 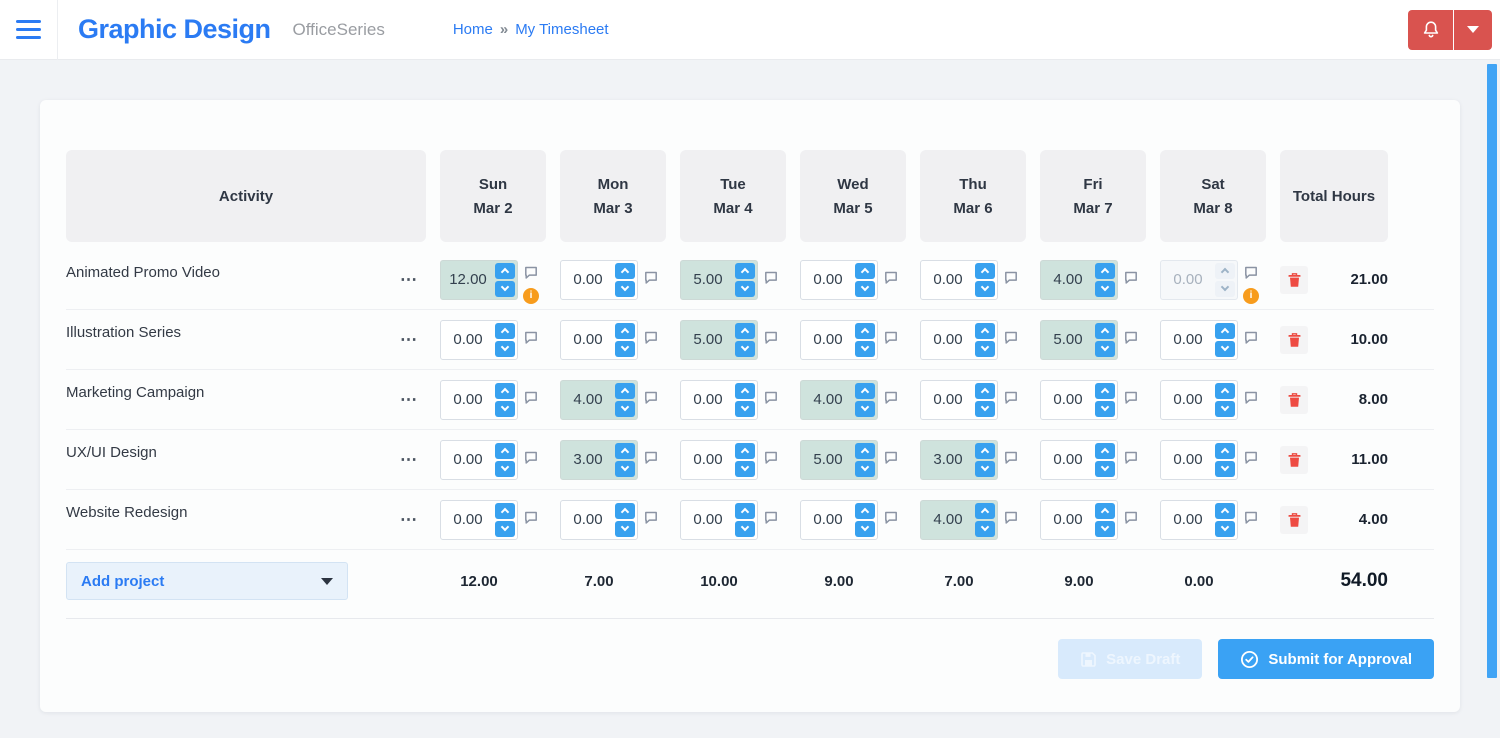 What do you see at coordinates (1431, 29) in the screenshot?
I see `notifications-button` at bounding box center [1431, 29].